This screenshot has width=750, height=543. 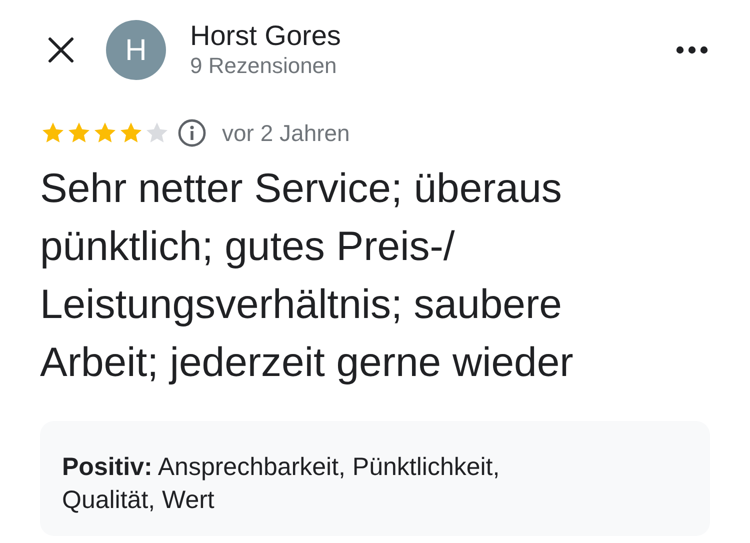 What do you see at coordinates (692, 50) in the screenshot?
I see `more-icon` at bounding box center [692, 50].